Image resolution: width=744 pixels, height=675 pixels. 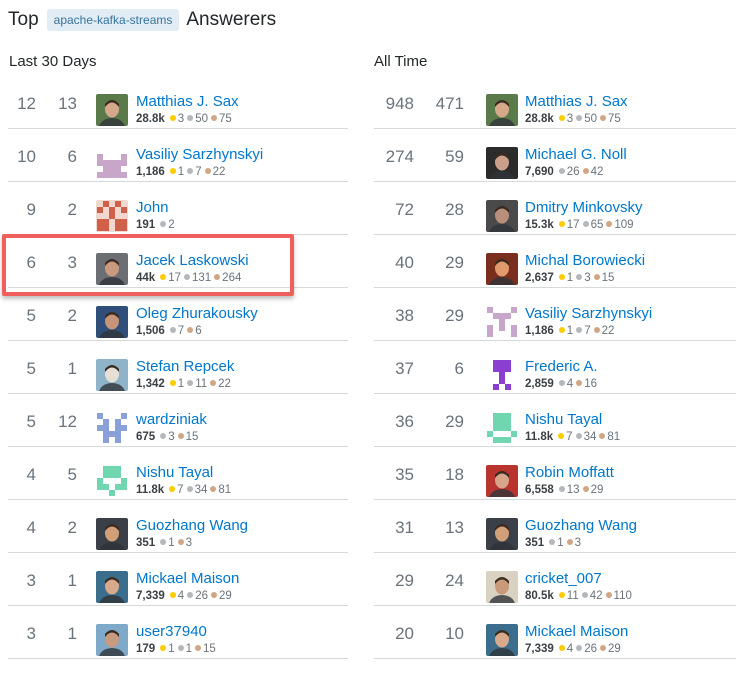 What do you see at coordinates (539, 331) in the screenshot?
I see `reputation: 1,186` at bounding box center [539, 331].